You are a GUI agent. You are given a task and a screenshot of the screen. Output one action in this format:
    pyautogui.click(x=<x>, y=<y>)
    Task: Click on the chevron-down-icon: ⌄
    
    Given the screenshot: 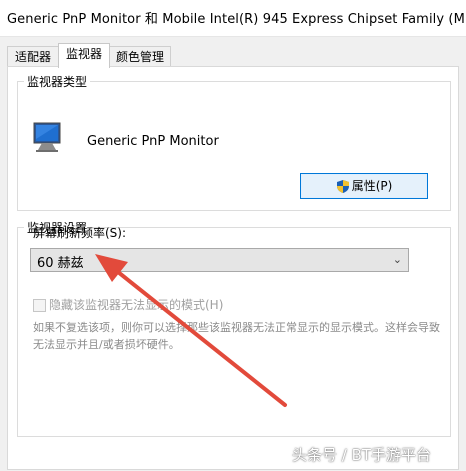 What is the action you would take?
    pyautogui.click(x=397, y=259)
    